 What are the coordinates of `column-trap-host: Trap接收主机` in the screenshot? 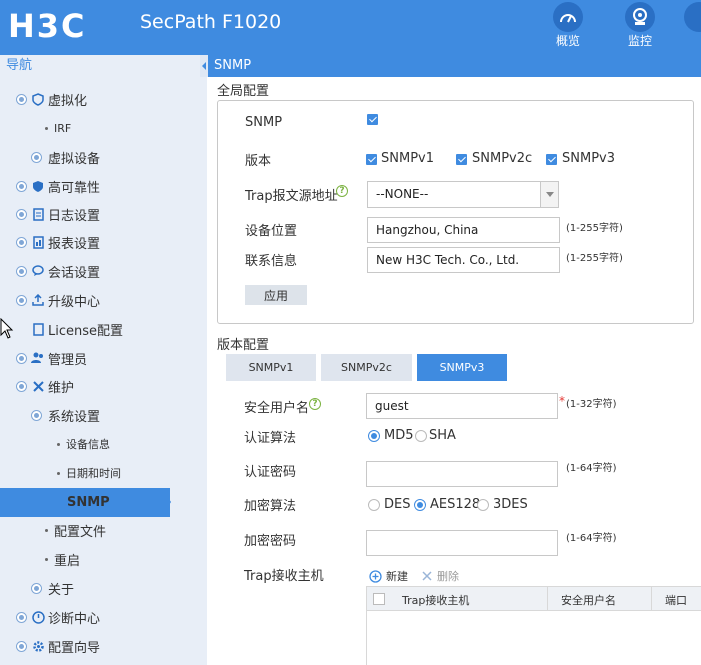 It's located at (435, 600).